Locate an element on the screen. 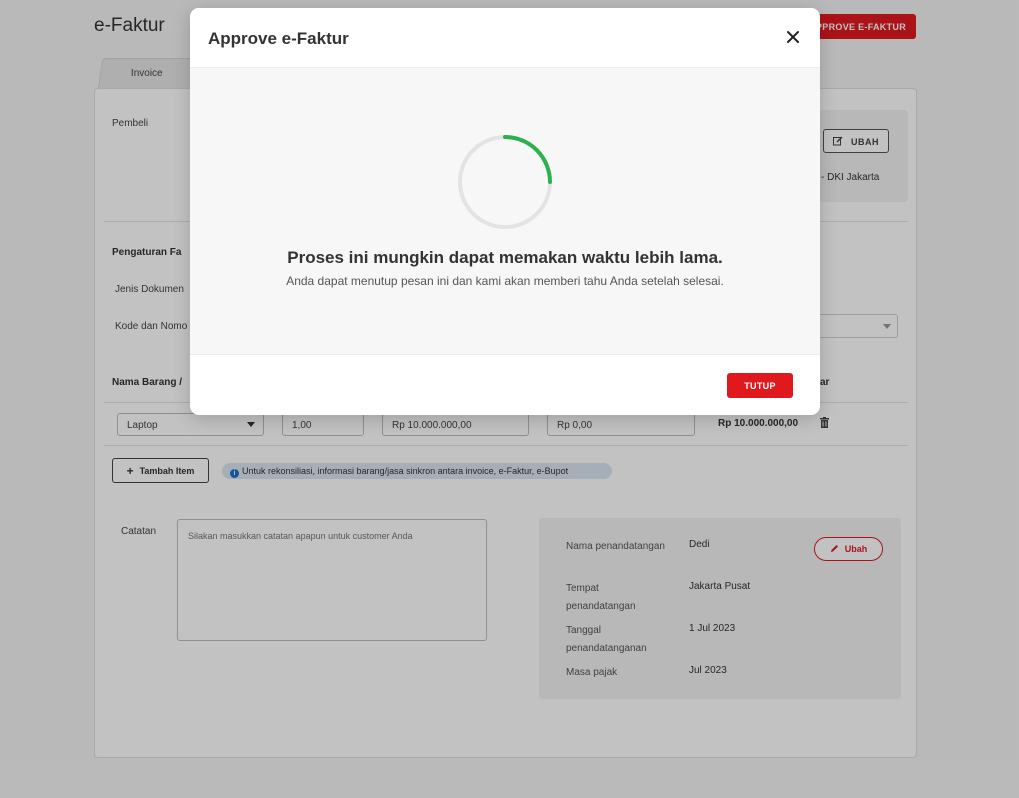  loading-spinner-icon is located at coordinates (505, 182).